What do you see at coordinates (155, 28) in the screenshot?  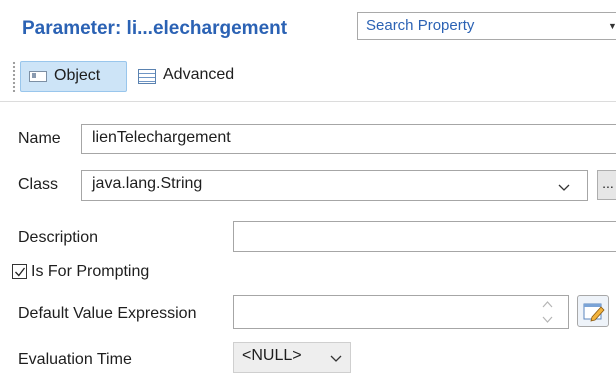 I see `panel-title: Parameter: li...elechargement` at bounding box center [155, 28].